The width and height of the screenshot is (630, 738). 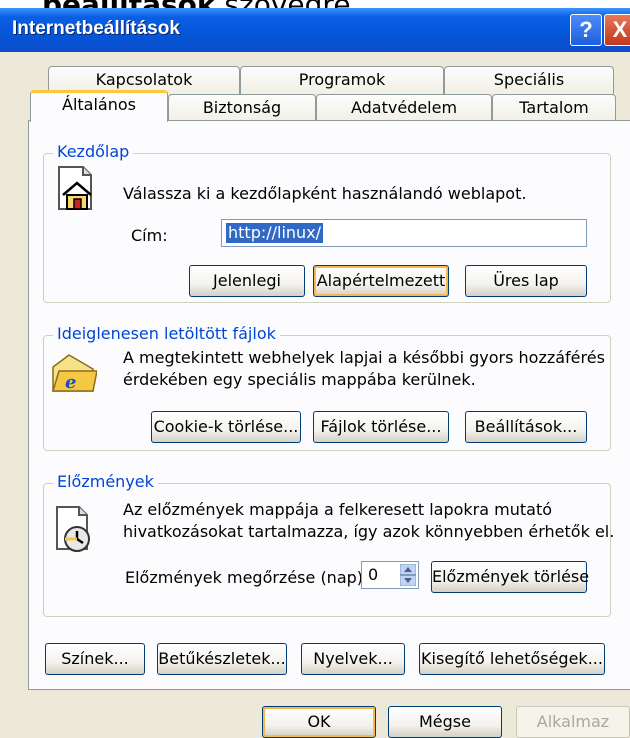 What do you see at coordinates (247, 577) in the screenshot?
I see `history-days-label: Előzmények megőrzése (nap):` at bounding box center [247, 577].